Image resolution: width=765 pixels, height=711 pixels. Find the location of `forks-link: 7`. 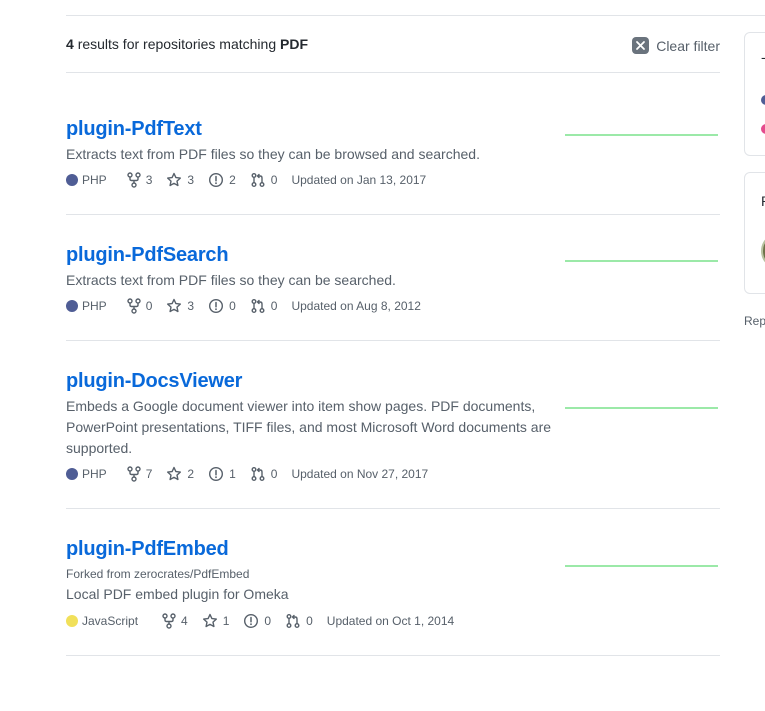

forks-link: 7 is located at coordinates (139, 474).